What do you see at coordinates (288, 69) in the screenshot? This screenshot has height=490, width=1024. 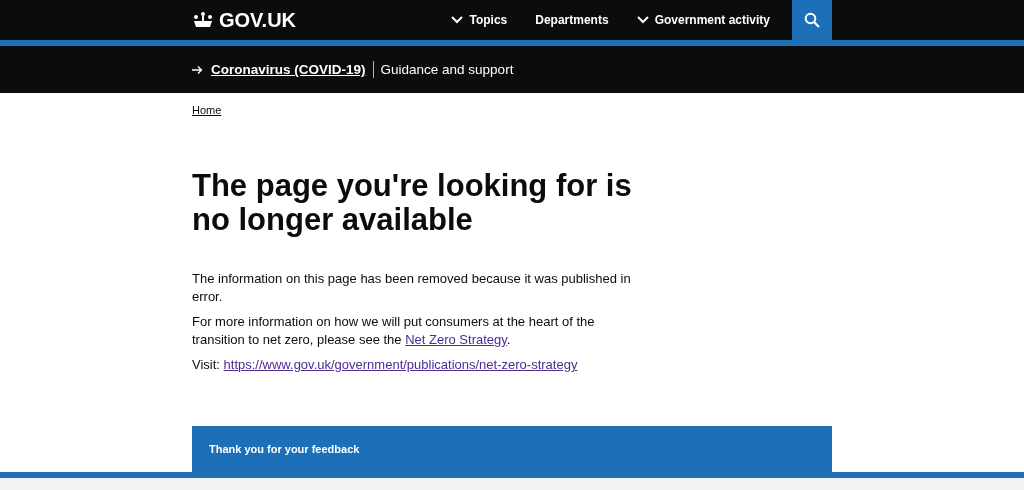 I see `covid-link: Coronavirus (COVID-19)` at bounding box center [288, 69].